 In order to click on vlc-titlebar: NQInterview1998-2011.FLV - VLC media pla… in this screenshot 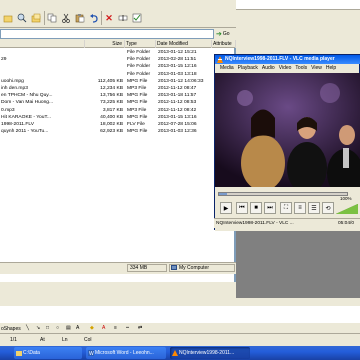, I will do `click(287, 59)`.